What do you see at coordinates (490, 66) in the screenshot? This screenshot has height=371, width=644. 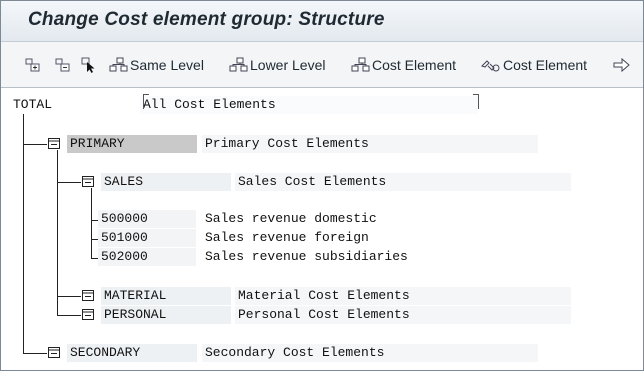 I see `reassign-link-icon` at bounding box center [490, 66].